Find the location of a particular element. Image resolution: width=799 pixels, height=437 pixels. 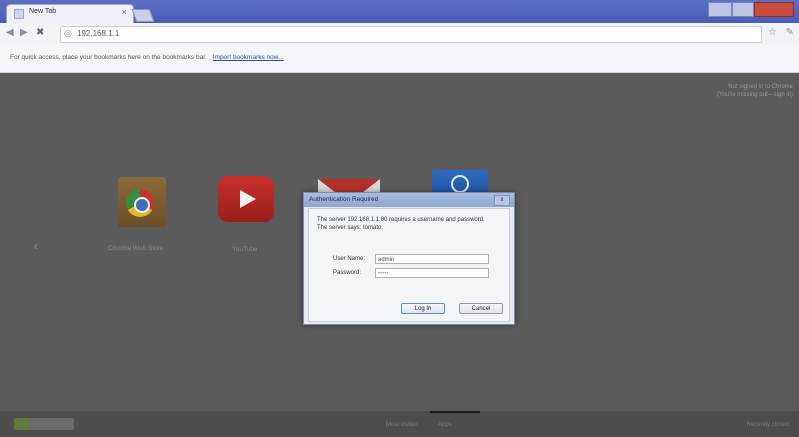

app-label: Chrome Web Store is located at coordinates (136, 248).